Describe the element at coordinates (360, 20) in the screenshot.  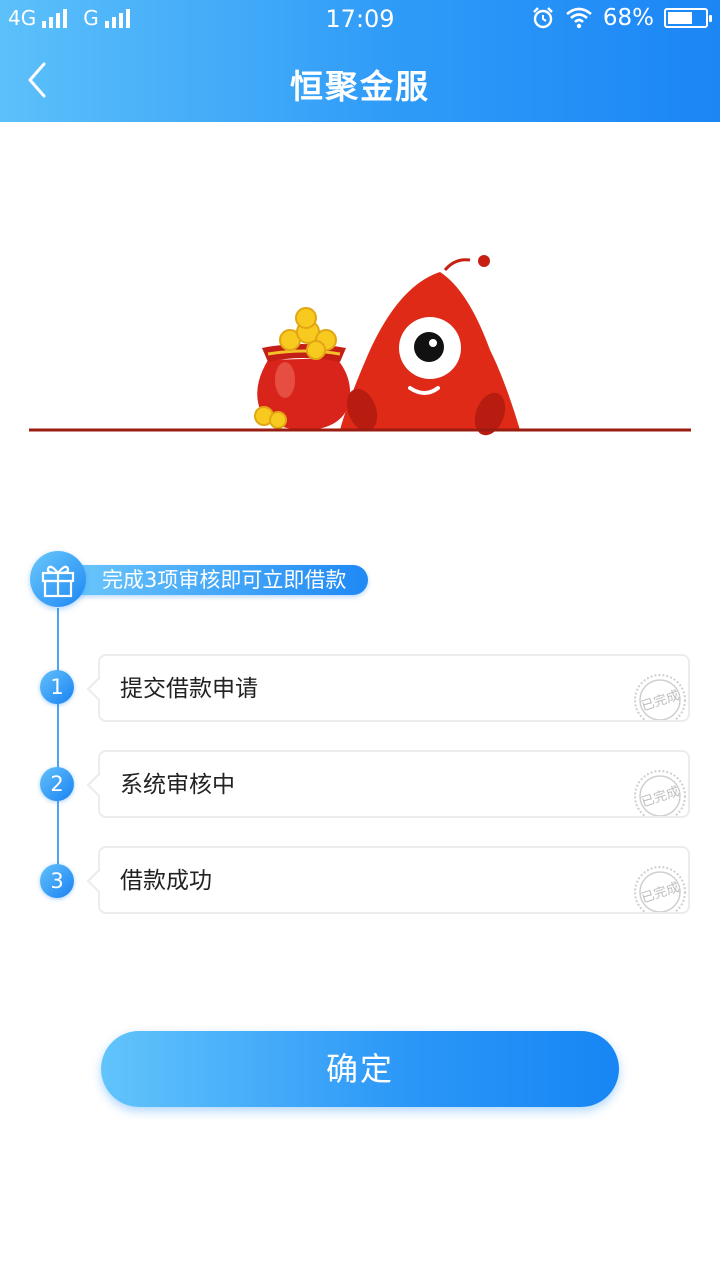
I see `status-bar: 4G G 17:09 68%` at that location.